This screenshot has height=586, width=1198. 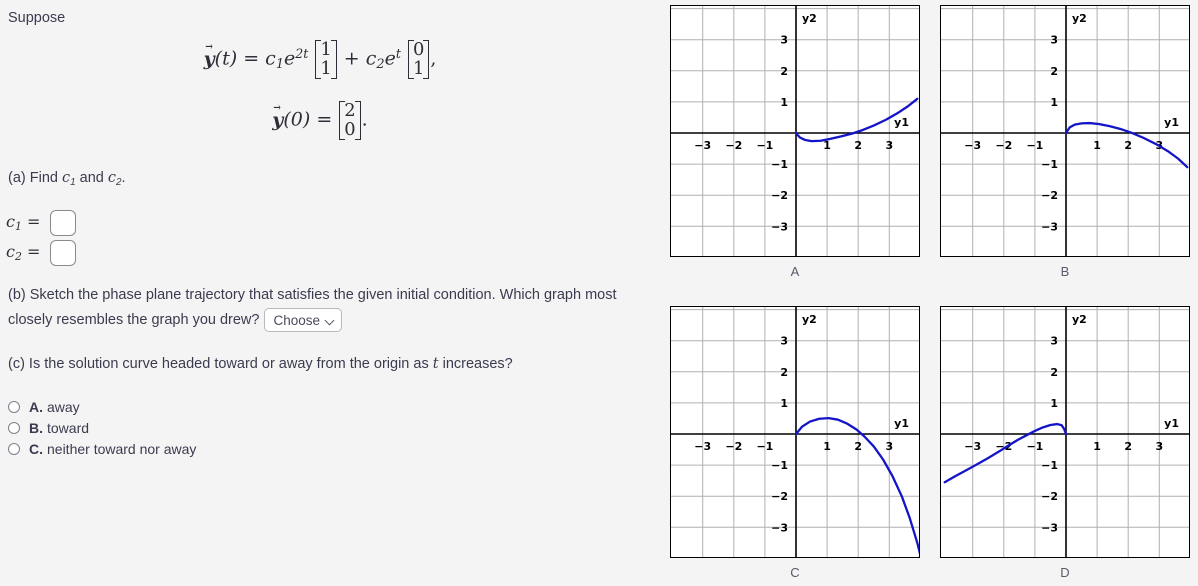 I want to click on equation-1: y(t) = c1e2t 1 1 + c2et 0 1 ,, so click(x=320, y=59).